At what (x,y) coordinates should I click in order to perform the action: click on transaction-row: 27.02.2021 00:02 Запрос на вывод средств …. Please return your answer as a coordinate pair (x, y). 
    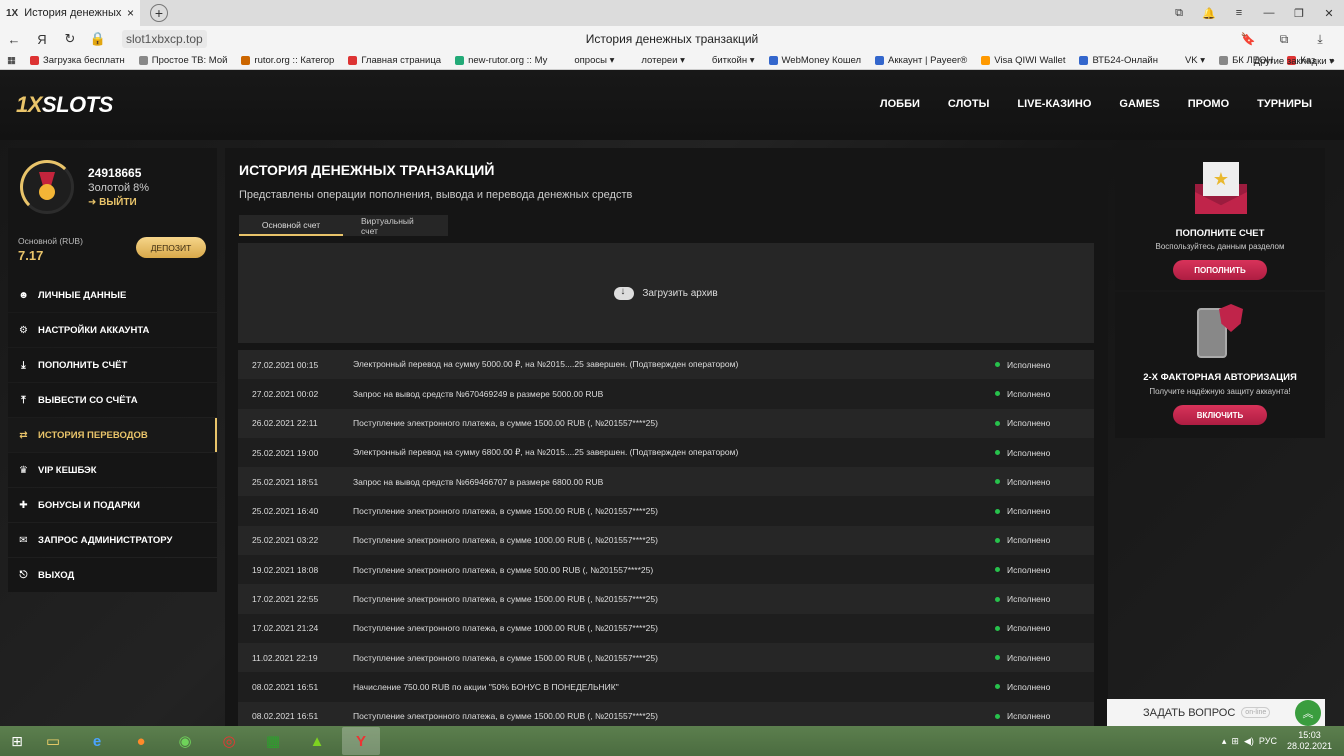
    Looking at the image, I should click on (666, 394).